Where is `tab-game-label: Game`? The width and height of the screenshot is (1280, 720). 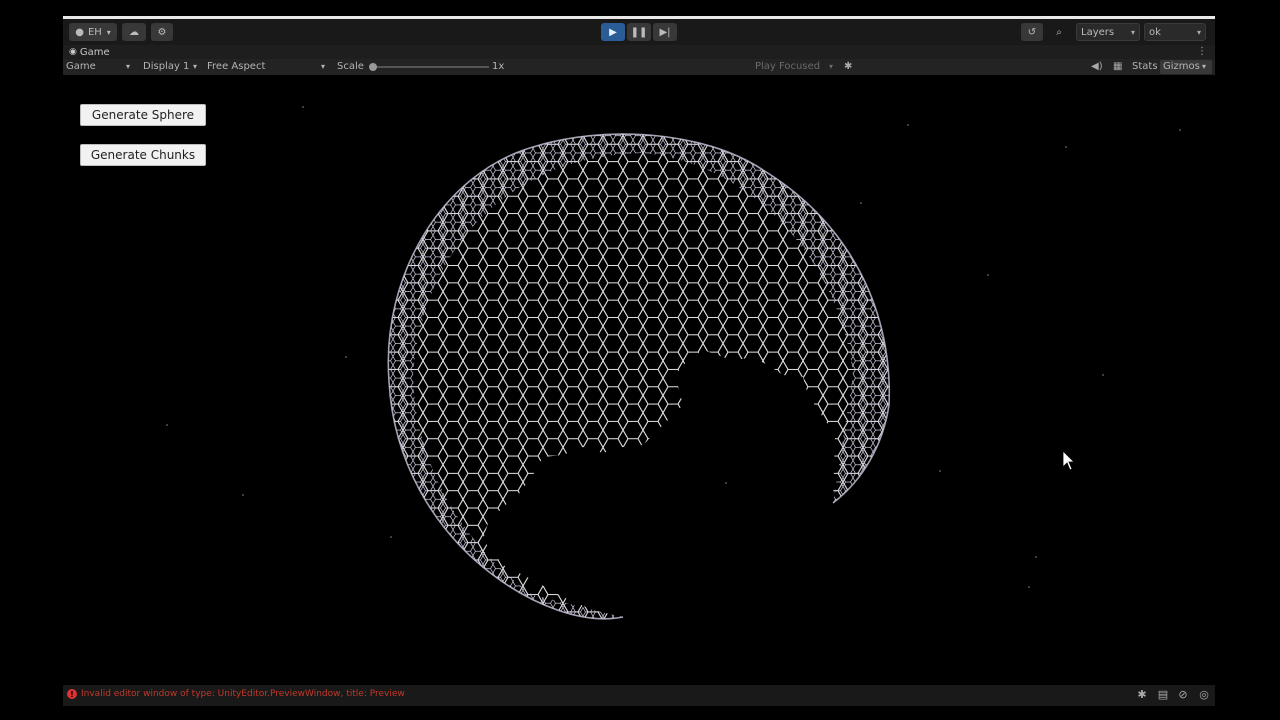 tab-game-label: Game is located at coordinates (94, 52).